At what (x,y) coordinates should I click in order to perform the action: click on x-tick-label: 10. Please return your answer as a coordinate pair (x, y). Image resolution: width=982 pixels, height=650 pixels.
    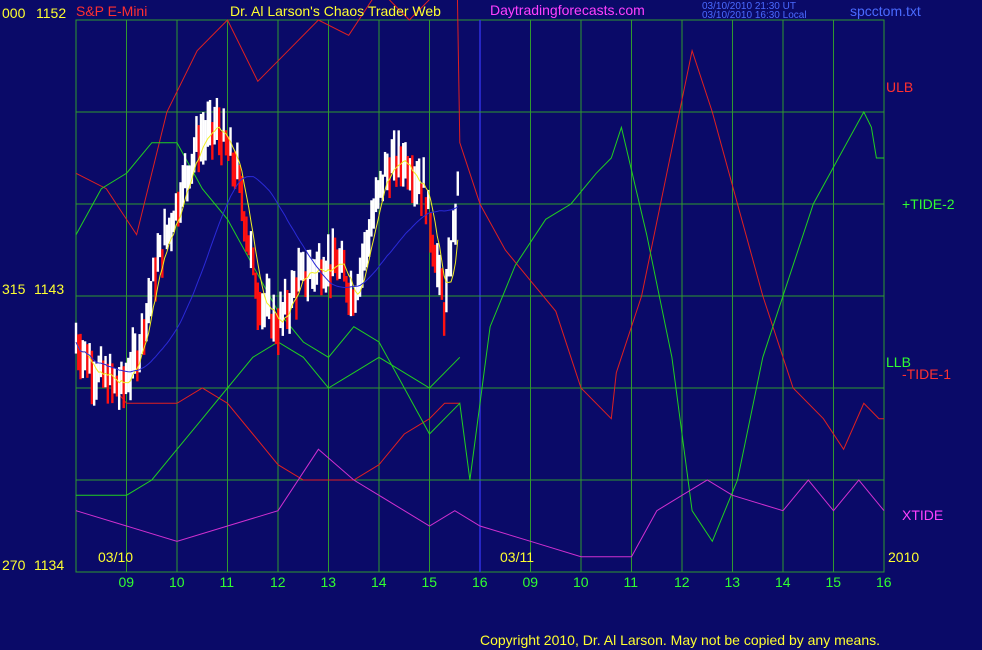
    Looking at the image, I should click on (581, 582).